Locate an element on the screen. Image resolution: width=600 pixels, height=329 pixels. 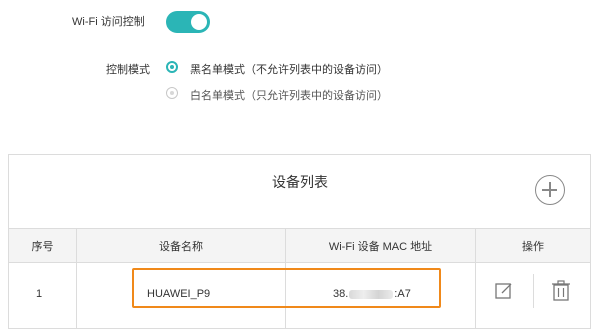
edit-button is located at coordinates (504, 291).